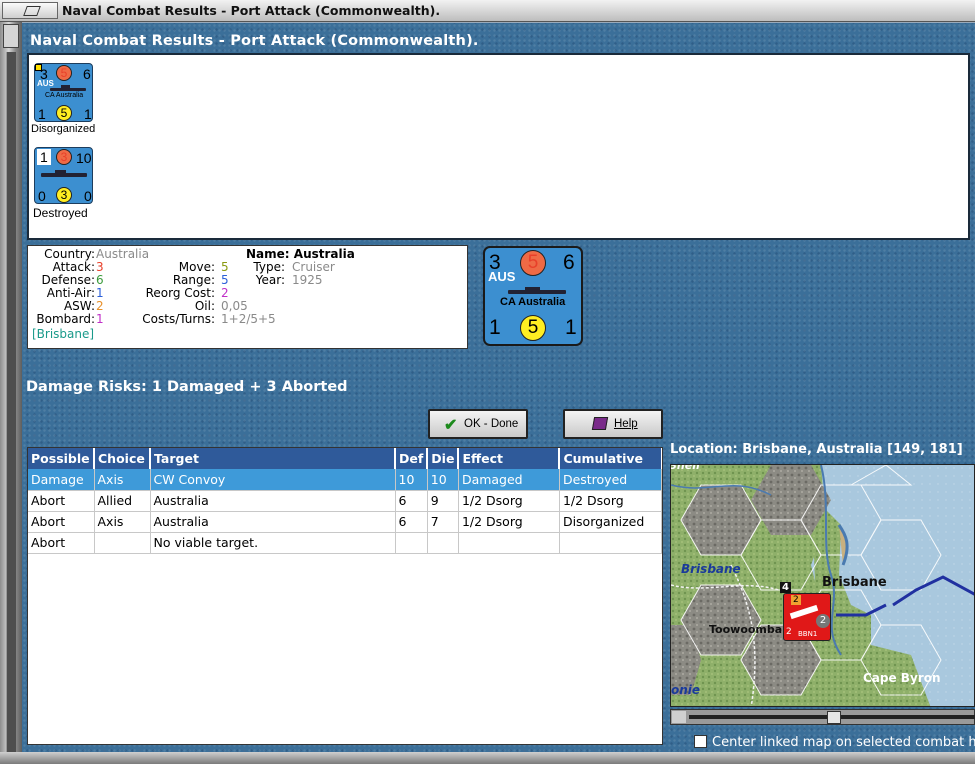  What do you see at coordinates (61, 522) in the screenshot?
I see `table-cell: Abort` at bounding box center [61, 522].